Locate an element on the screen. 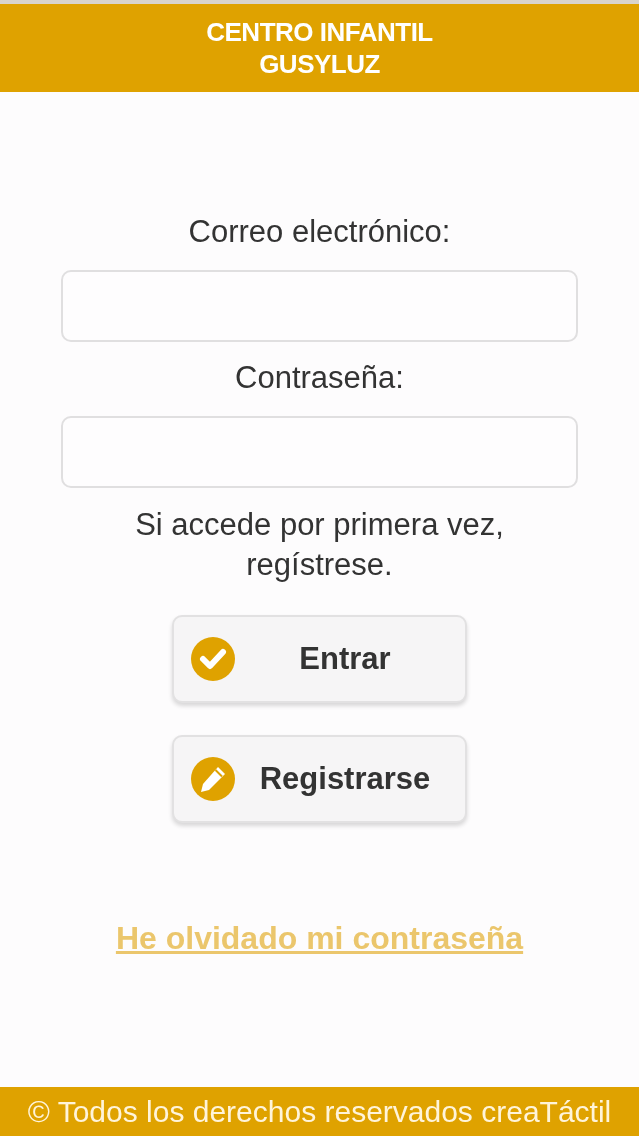 The image size is (639, 1136). app-title: CENTRO INFANTIL GUSYLUZ is located at coordinates (319, 48).